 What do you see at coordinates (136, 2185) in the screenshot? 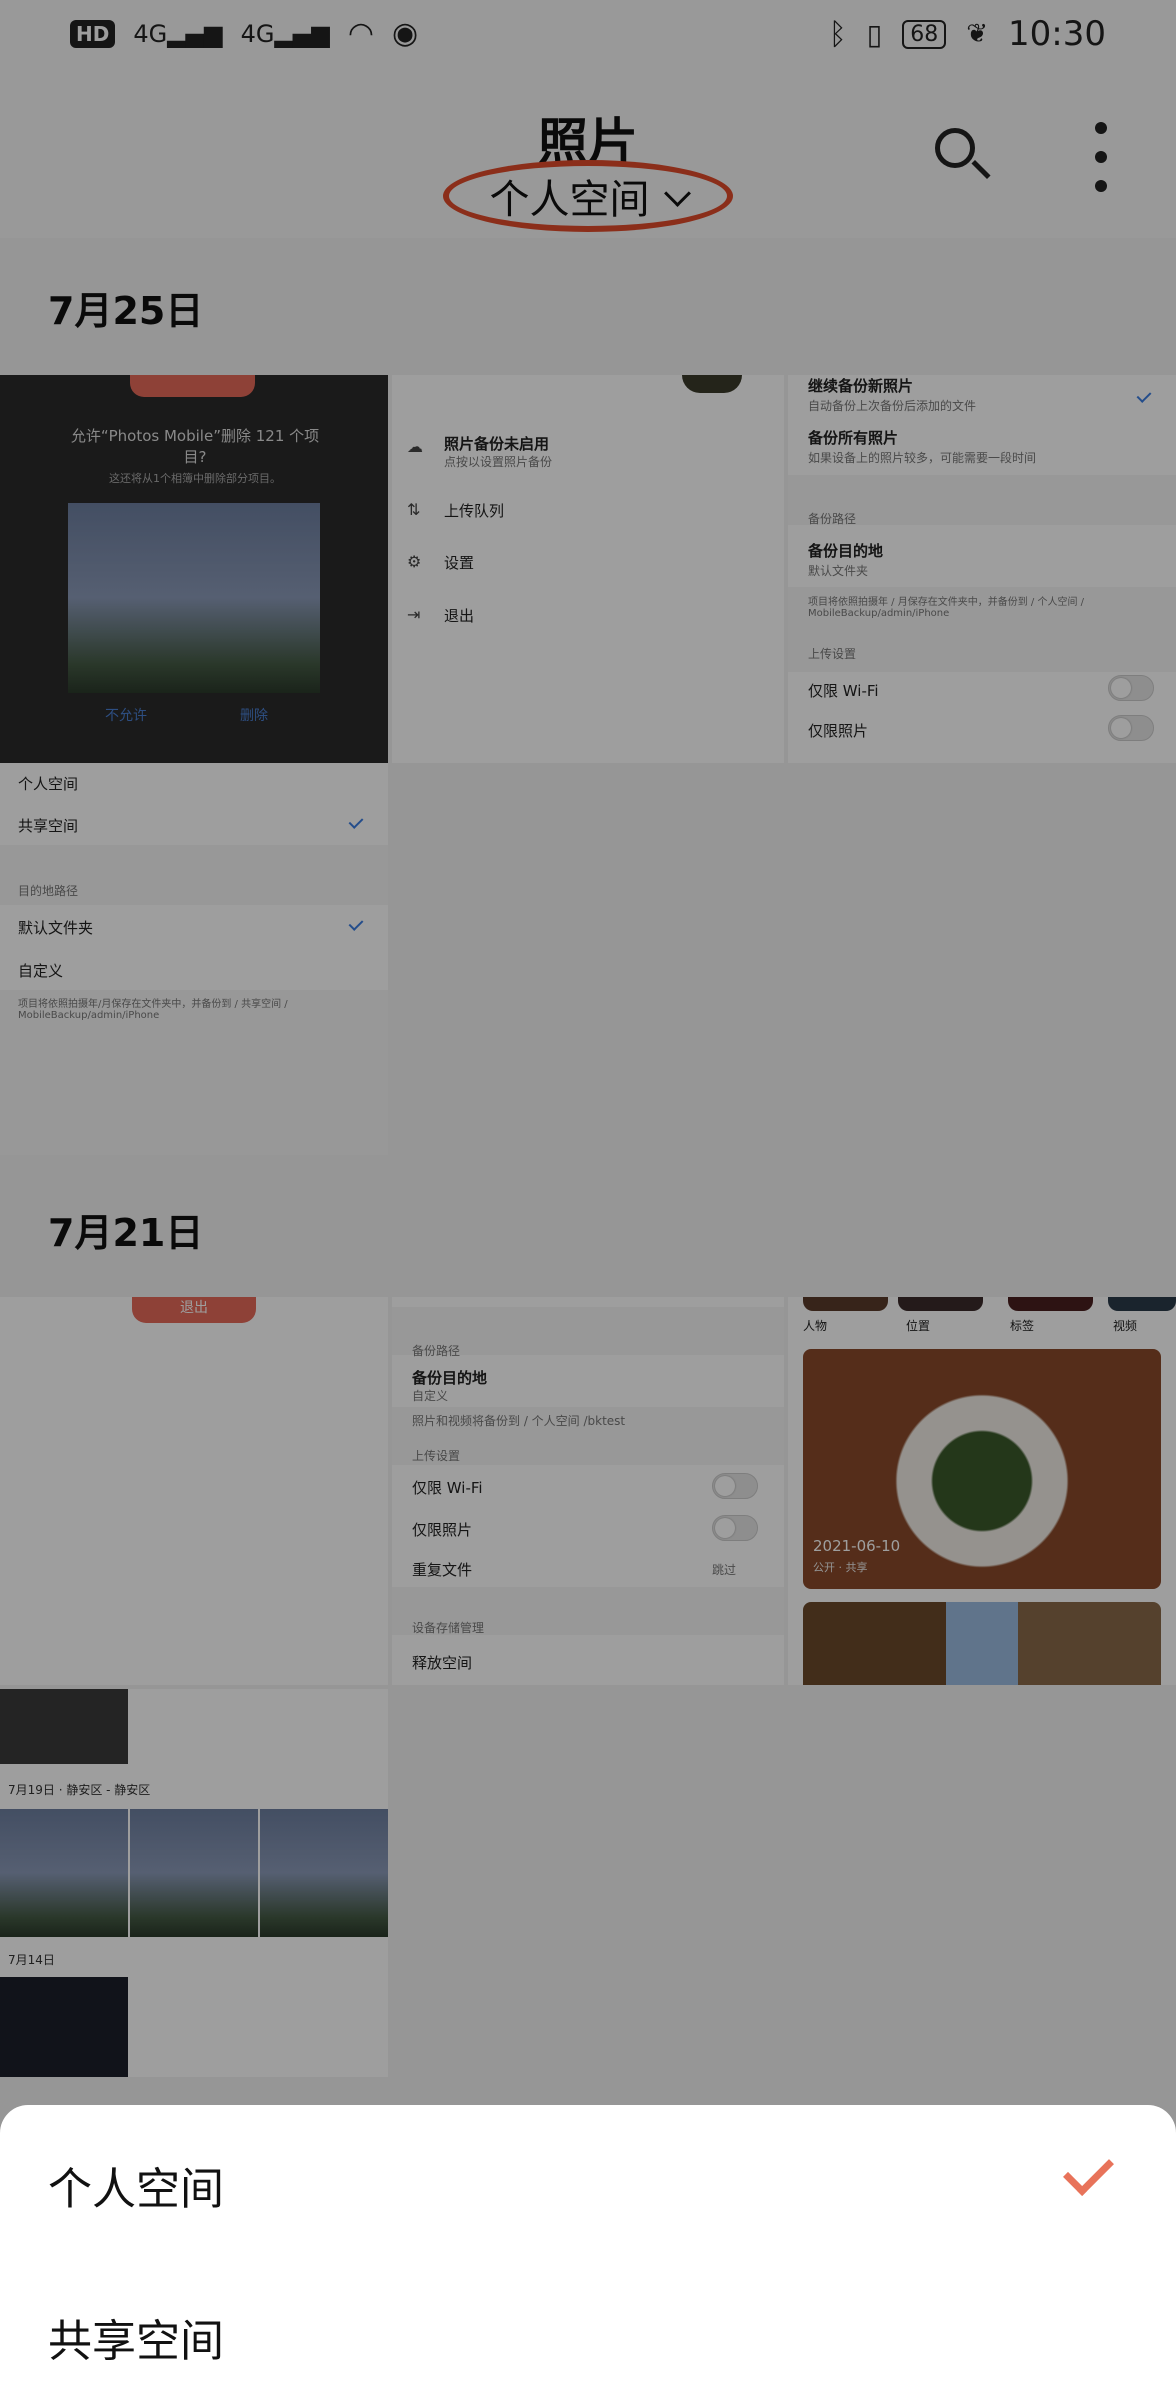
I see `option-personal-space: 个人空间` at bounding box center [136, 2185].